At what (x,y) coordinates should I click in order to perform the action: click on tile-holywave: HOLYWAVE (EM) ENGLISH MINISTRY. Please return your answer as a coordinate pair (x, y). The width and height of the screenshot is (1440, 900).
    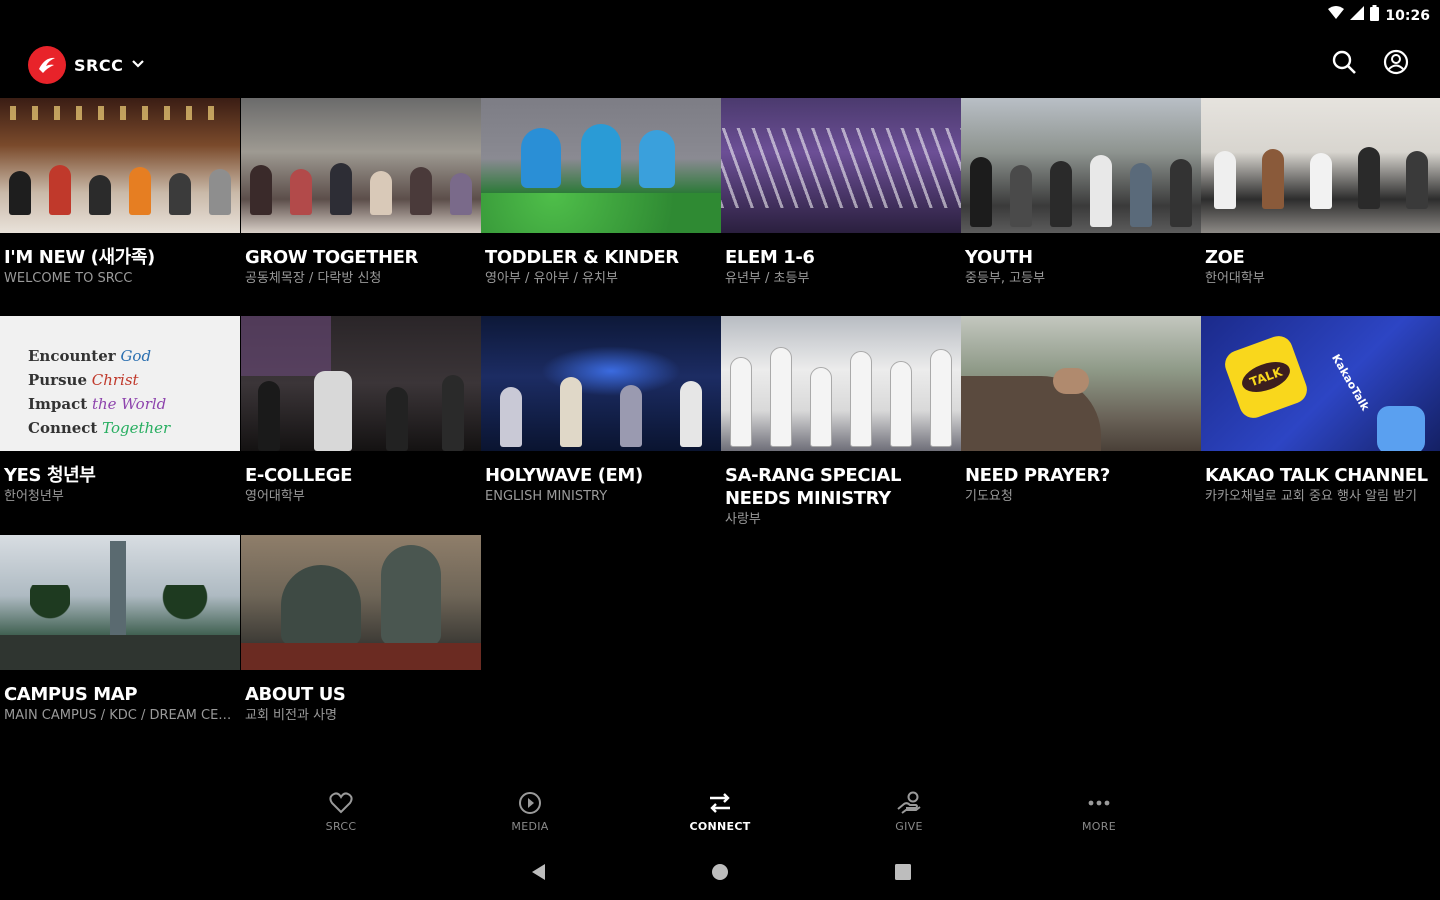
    Looking at the image, I should click on (601, 411).